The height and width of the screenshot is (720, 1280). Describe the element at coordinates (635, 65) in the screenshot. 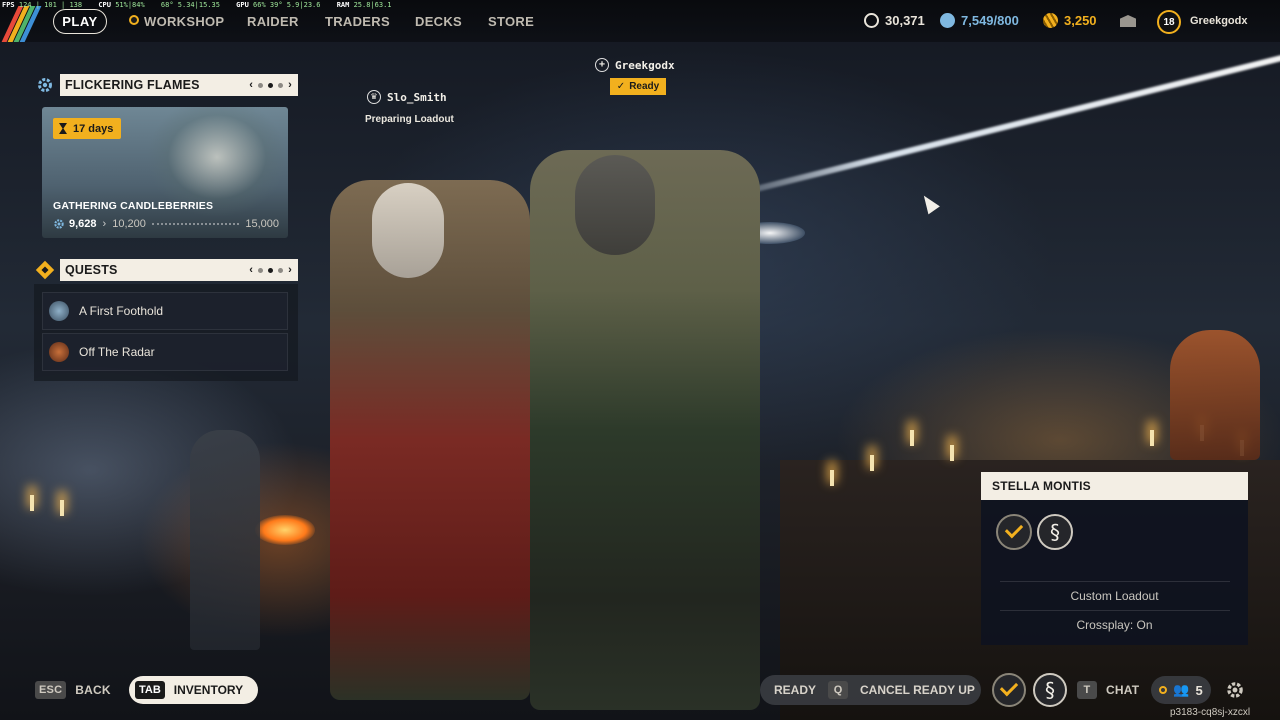

I see `party-member-2: + Greekgodx` at that location.